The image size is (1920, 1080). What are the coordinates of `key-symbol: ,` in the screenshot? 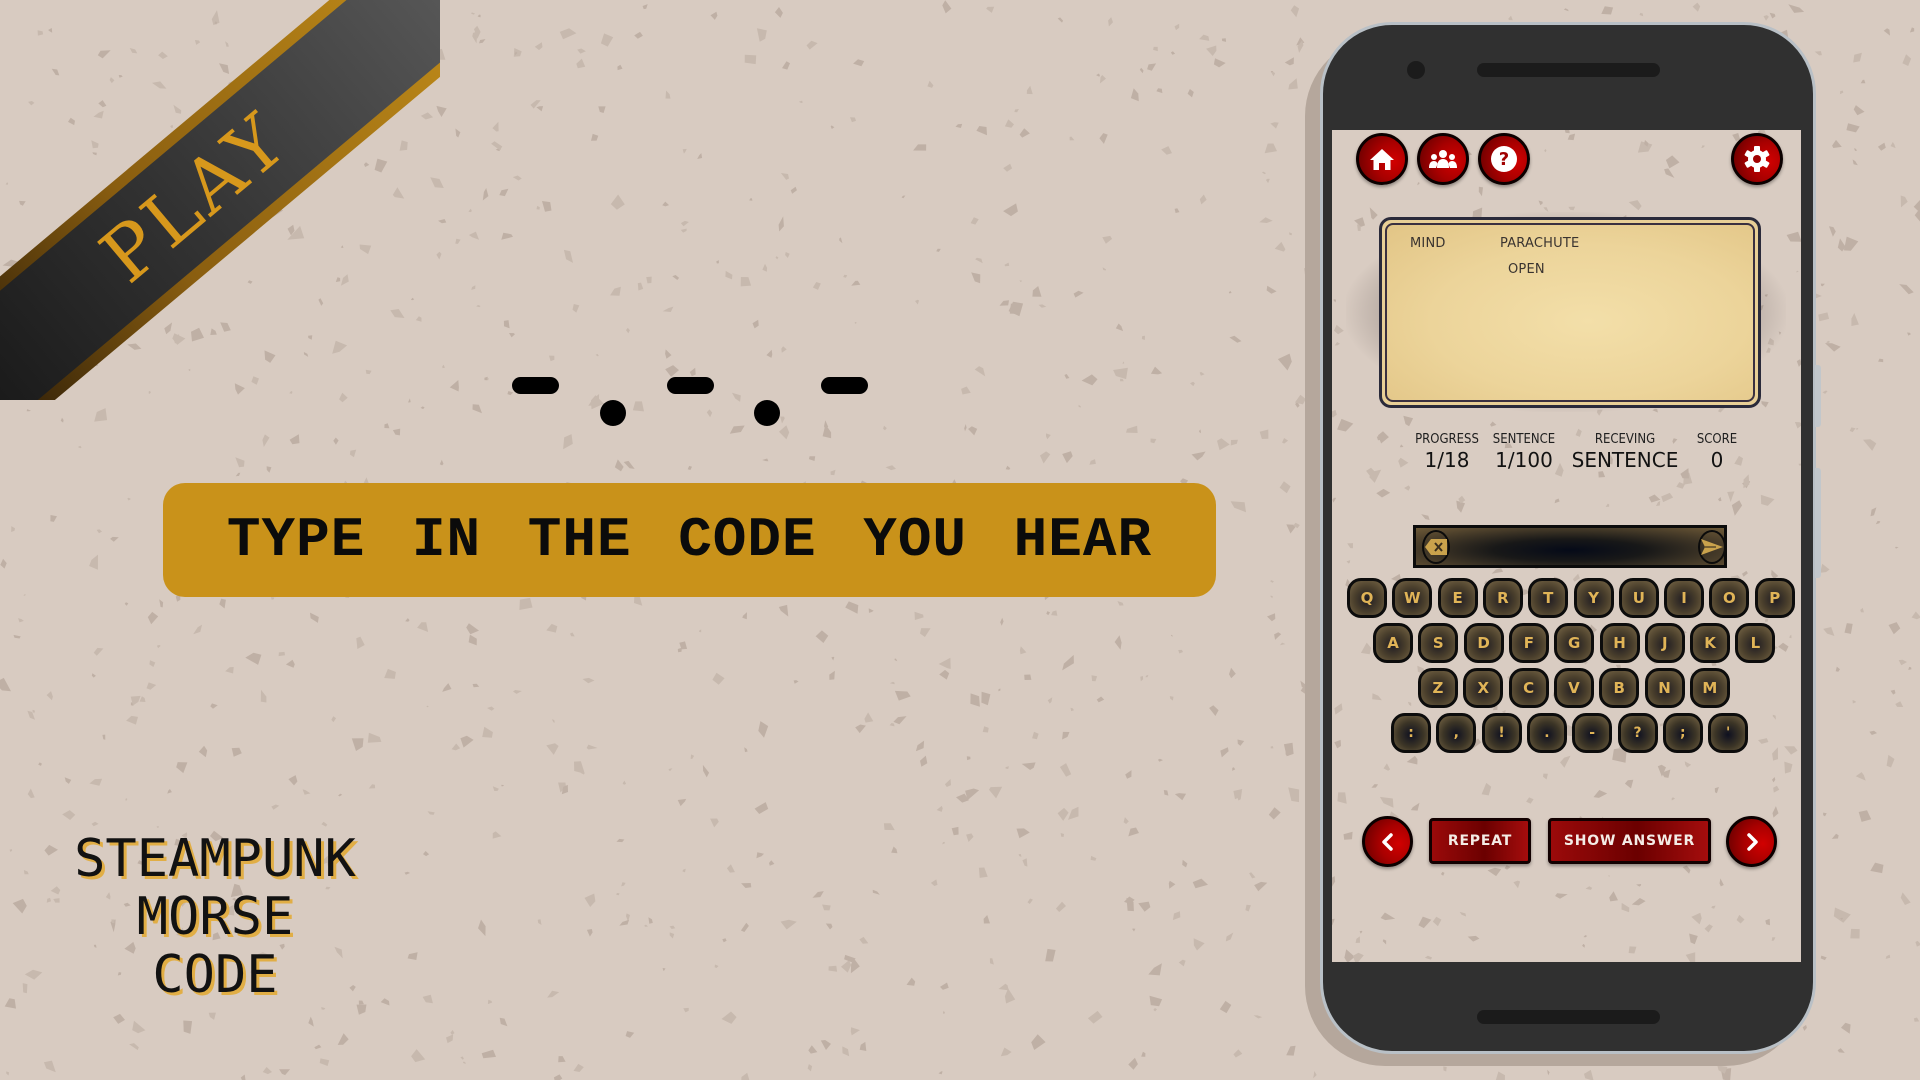 It's located at (1456, 733).